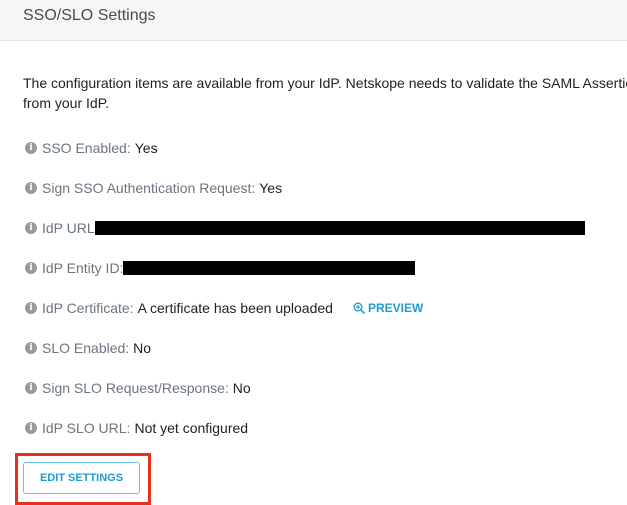  What do you see at coordinates (359, 308) in the screenshot?
I see `zoom-in-icon` at bounding box center [359, 308].